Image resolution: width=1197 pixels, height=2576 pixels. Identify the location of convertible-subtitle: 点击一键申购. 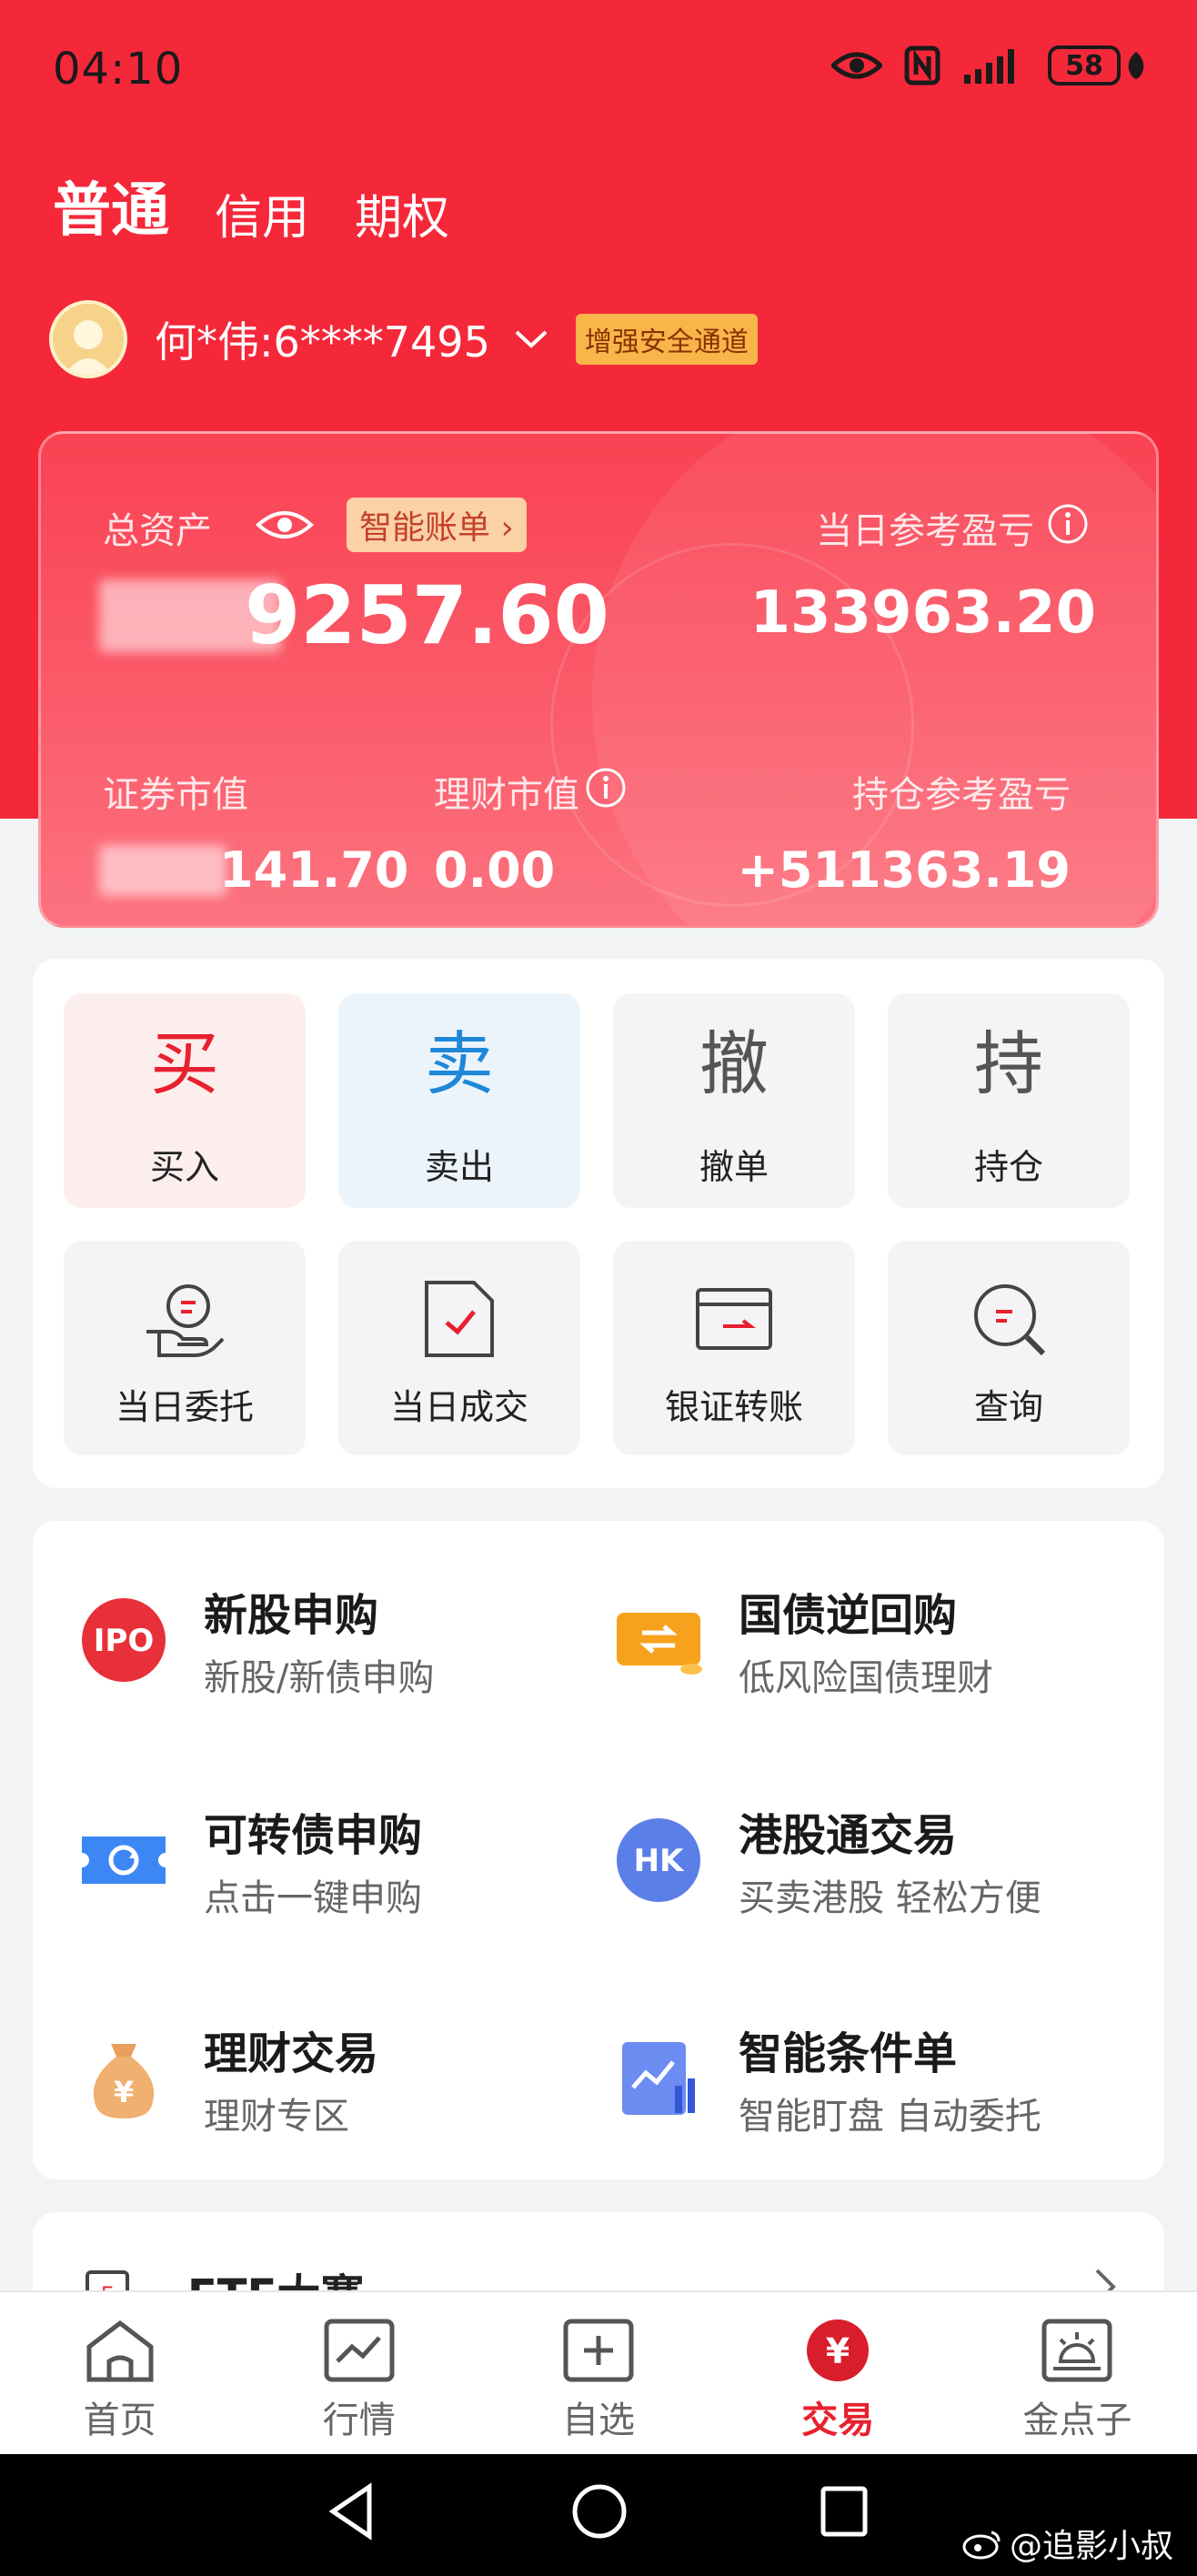
(313, 1898).